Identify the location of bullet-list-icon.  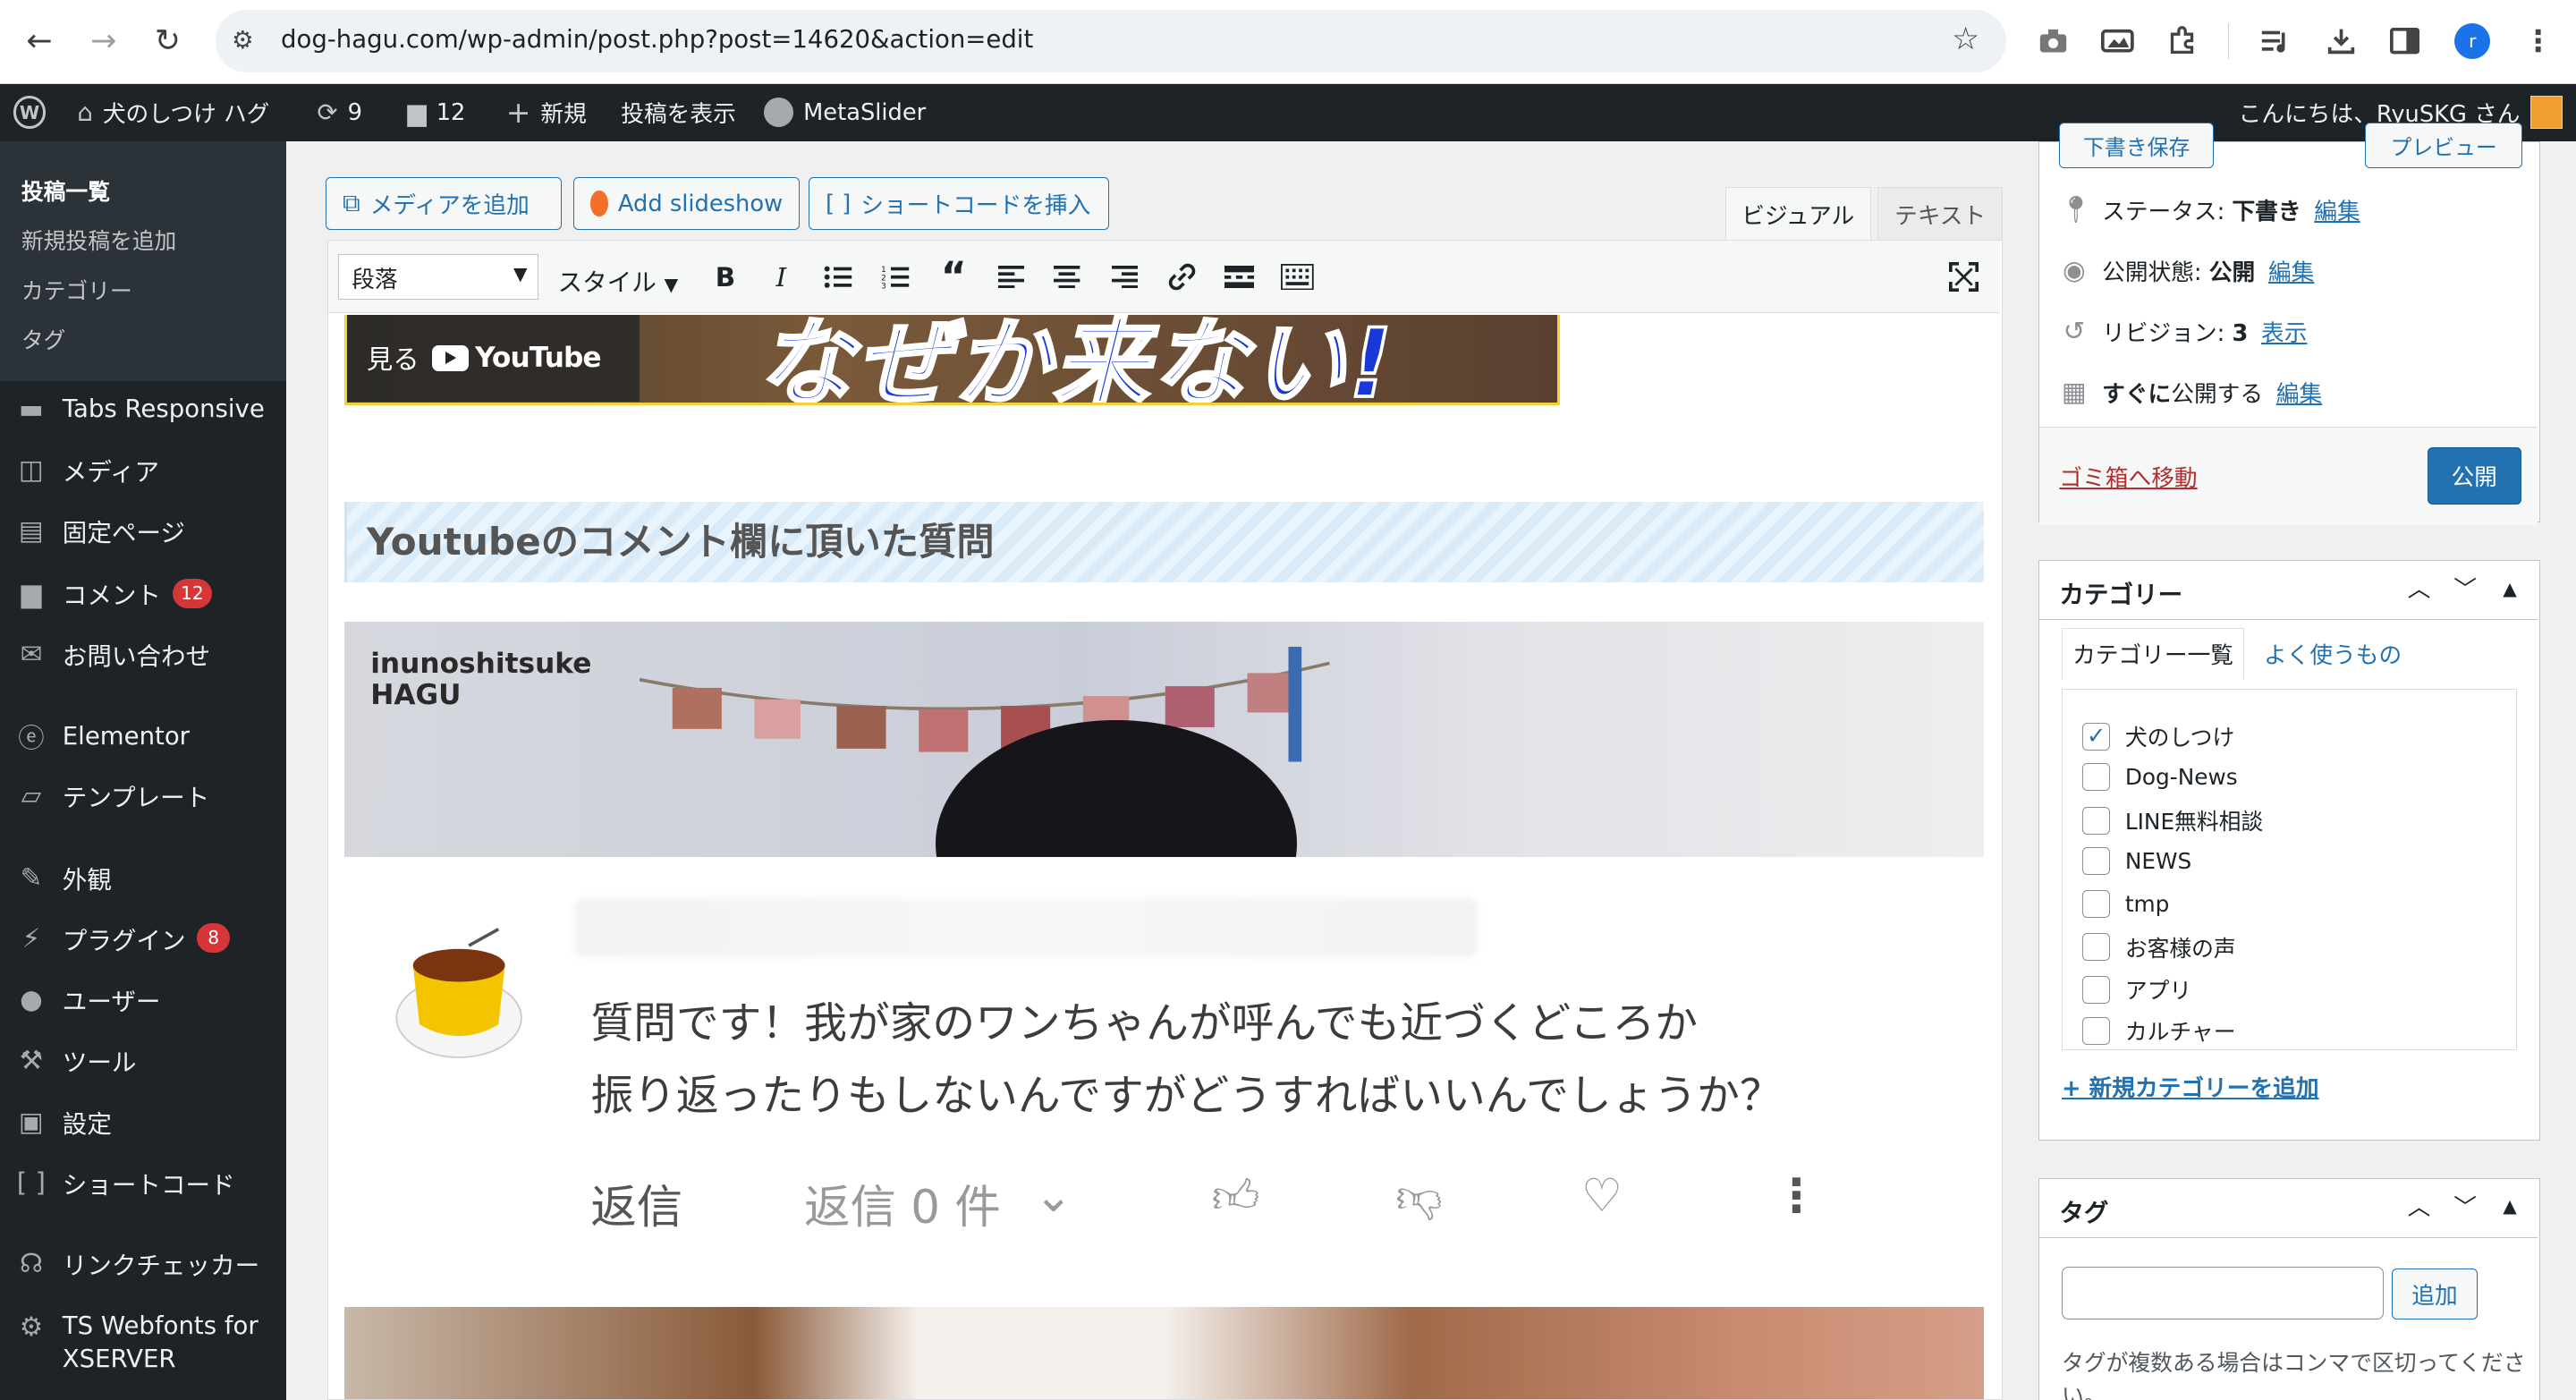
(839, 276).